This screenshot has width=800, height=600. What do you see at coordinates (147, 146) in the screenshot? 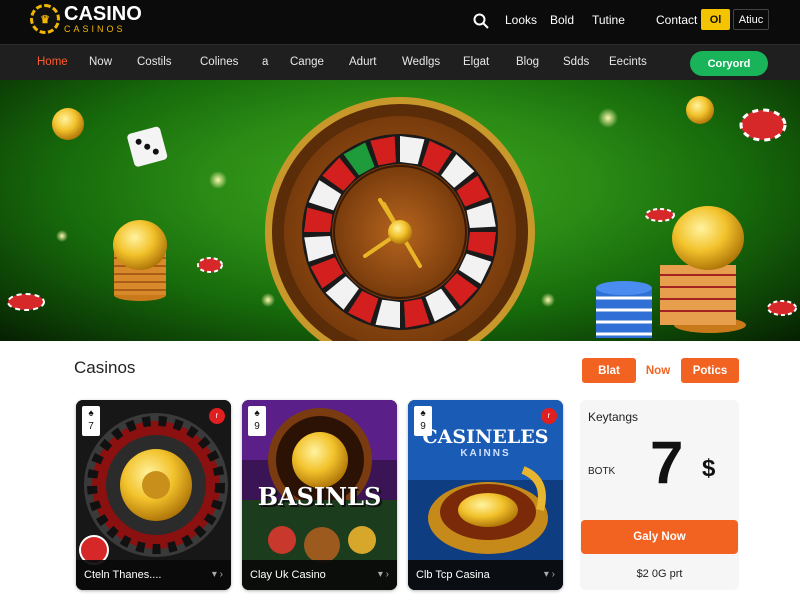
I see `dice-icon` at bounding box center [147, 146].